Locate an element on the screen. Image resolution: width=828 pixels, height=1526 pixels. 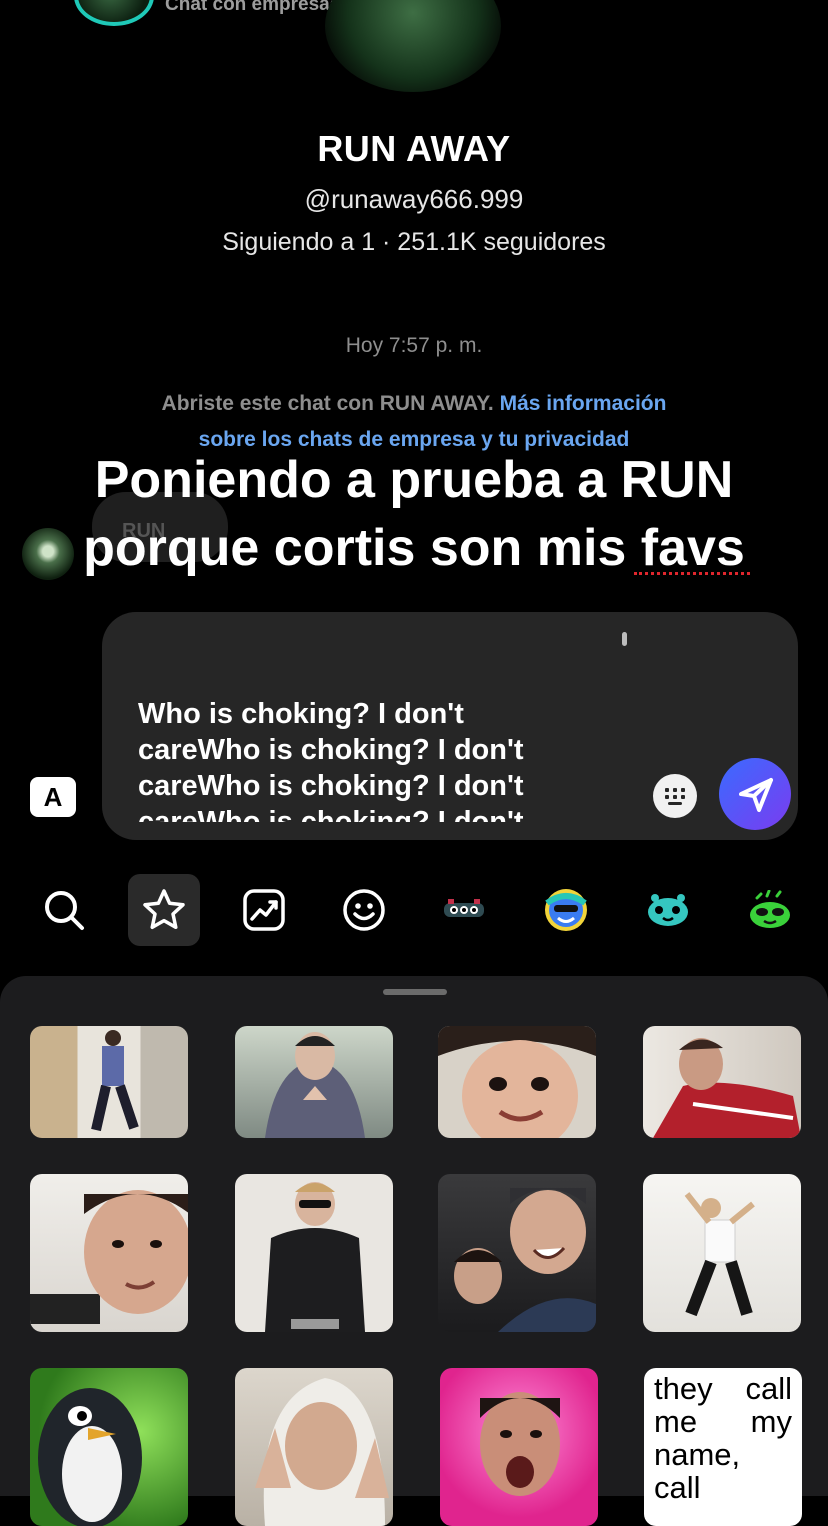
sticker-white-hood-hands is located at coordinates (314, 1447).